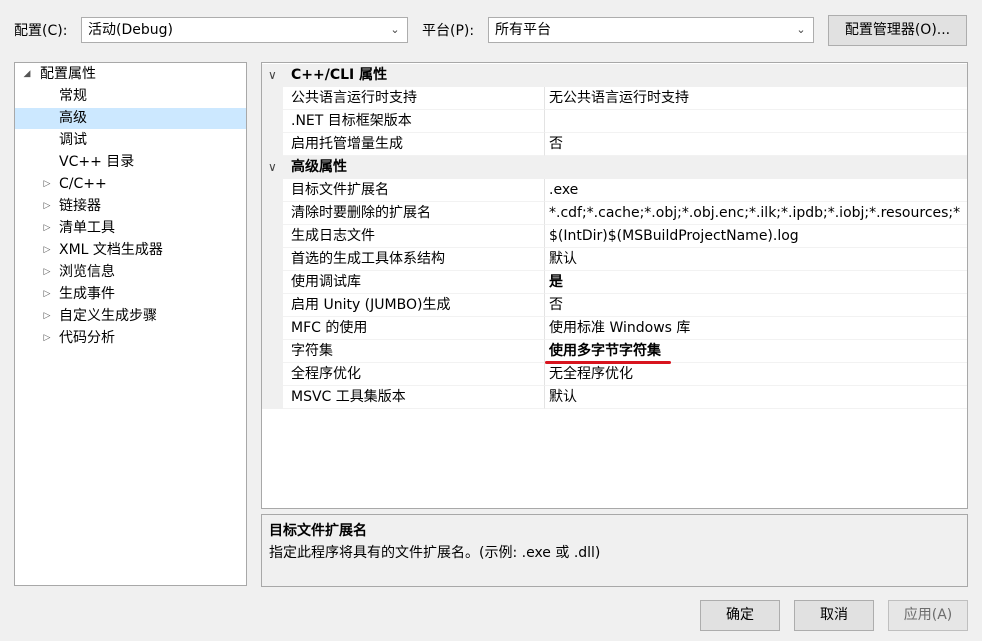 This screenshot has height=641, width=982. What do you see at coordinates (414, 144) in the screenshot?
I see `property-name: 启用托管增量生成` at bounding box center [414, 144].